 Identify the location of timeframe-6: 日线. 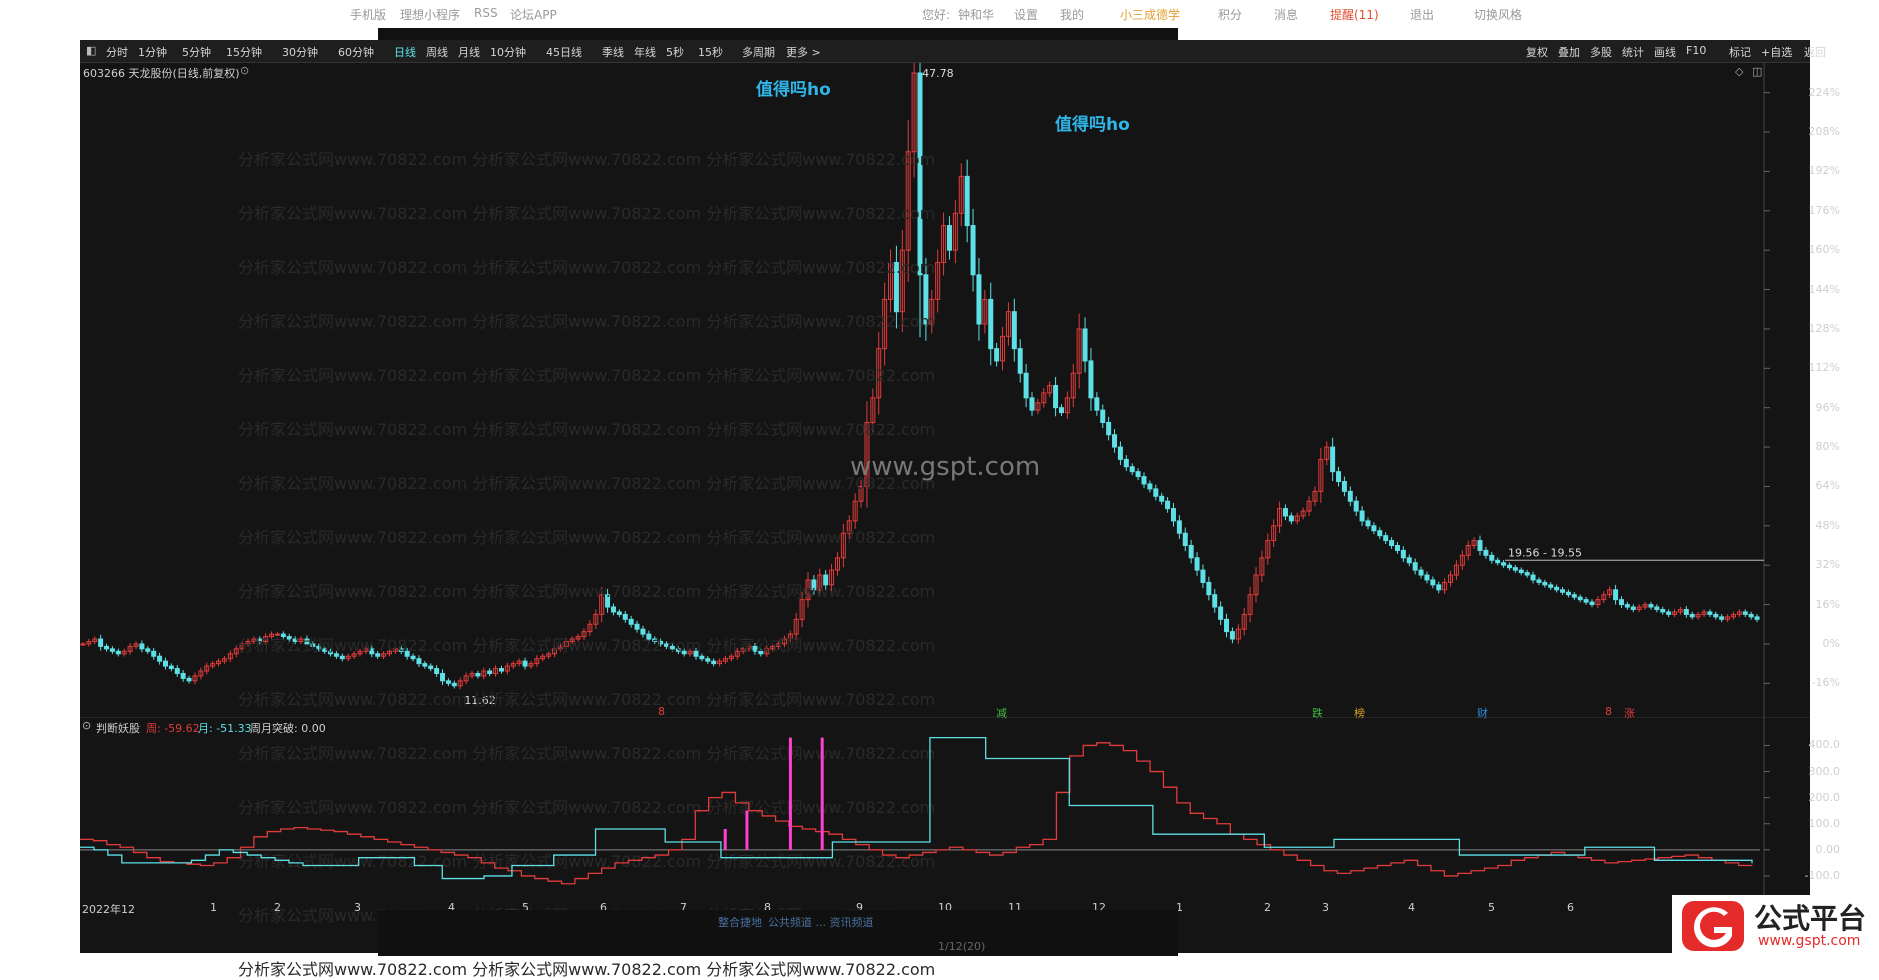
(405, 52).